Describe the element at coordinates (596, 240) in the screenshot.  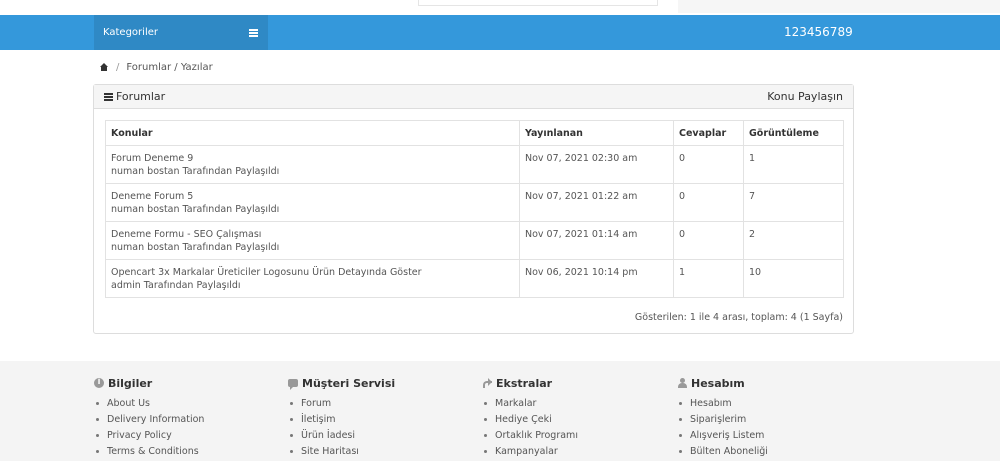
I see `published-cell: Nov 07, 2021 01:14 am` at that location.